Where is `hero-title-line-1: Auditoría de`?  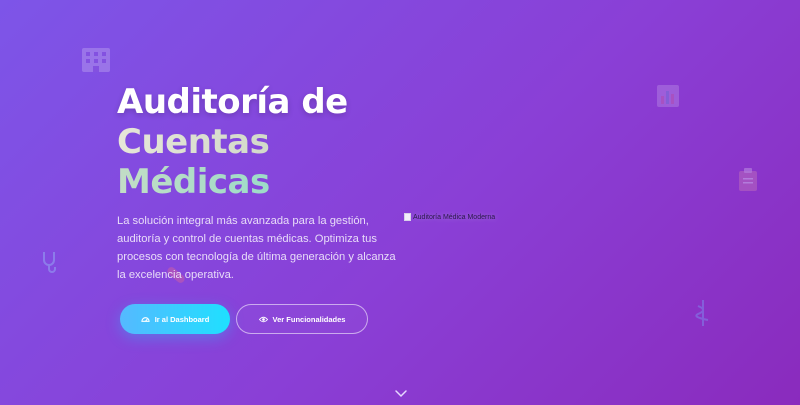 hero-title-line-1: Auditoría de is located at coordinates (232, 102).